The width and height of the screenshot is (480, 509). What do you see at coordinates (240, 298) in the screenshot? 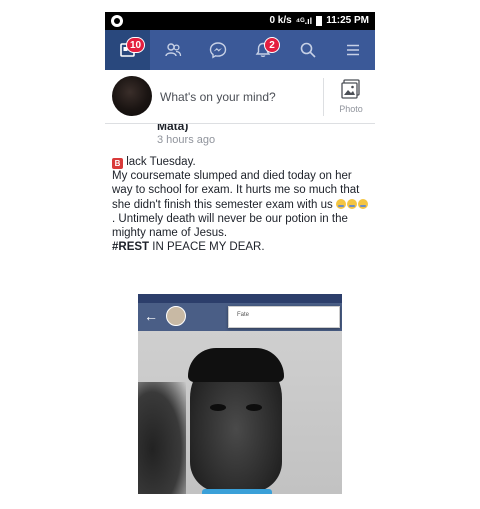
I see `embedded-status-bar` at bounding box center [240, 298].